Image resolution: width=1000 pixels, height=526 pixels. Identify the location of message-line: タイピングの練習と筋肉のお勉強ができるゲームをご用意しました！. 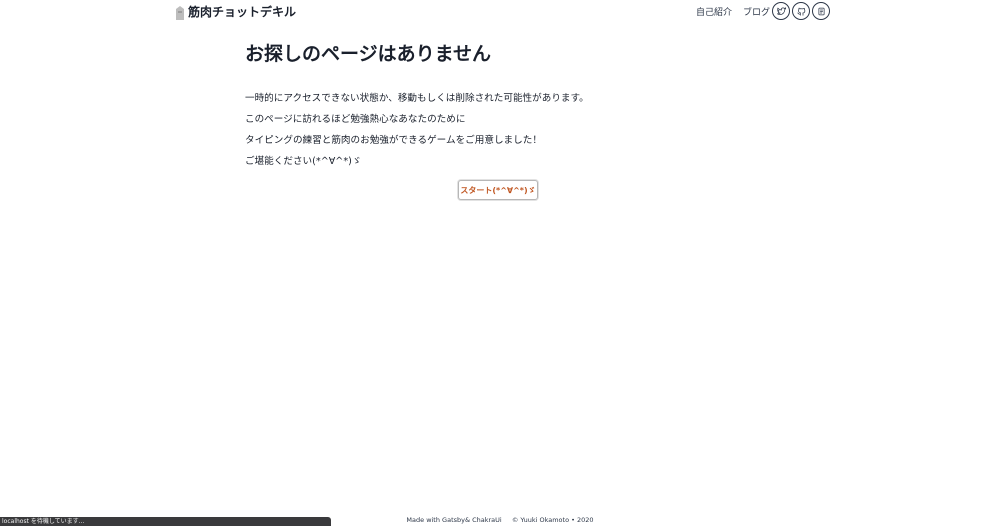
(393, 140).